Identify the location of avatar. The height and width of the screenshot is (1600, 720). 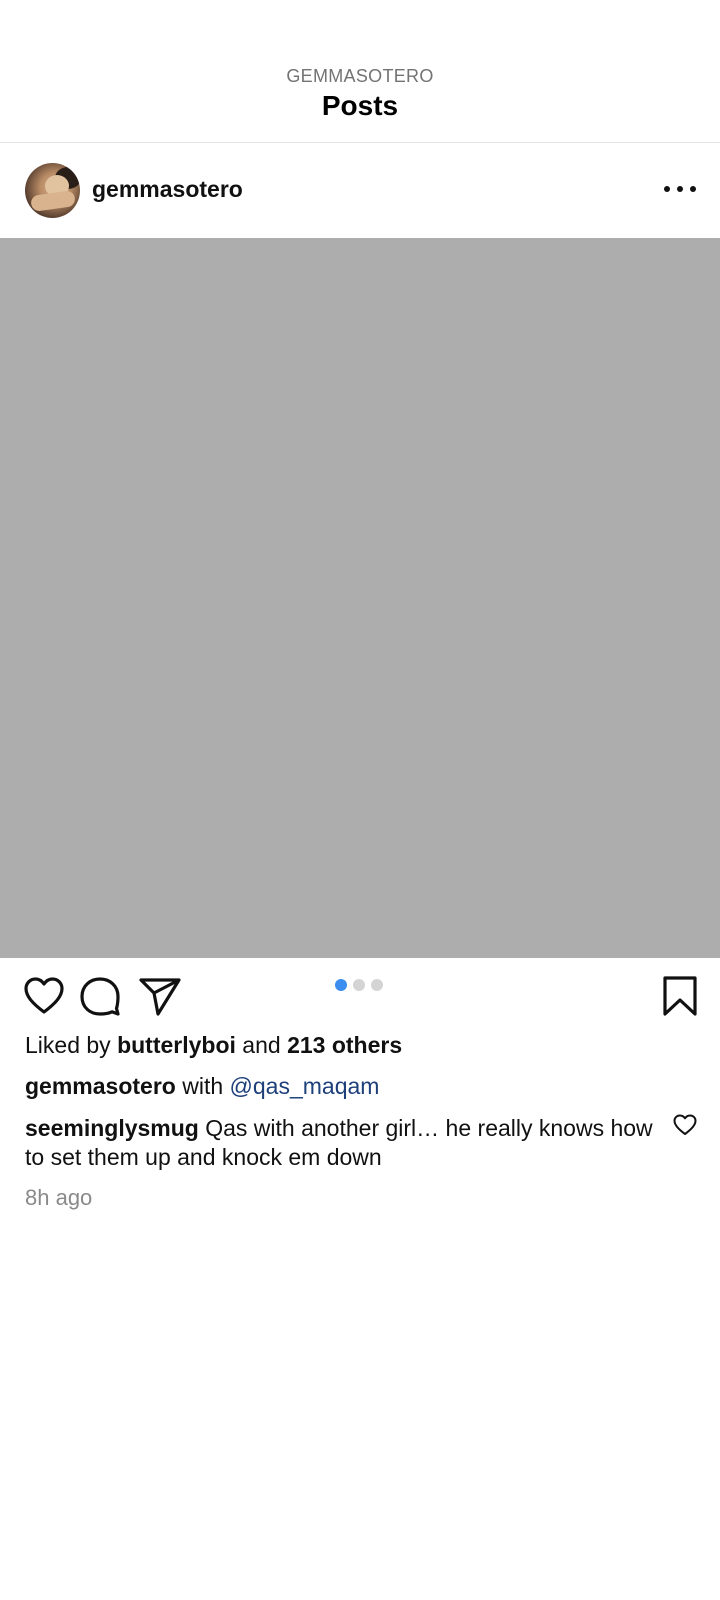
(52, 190).